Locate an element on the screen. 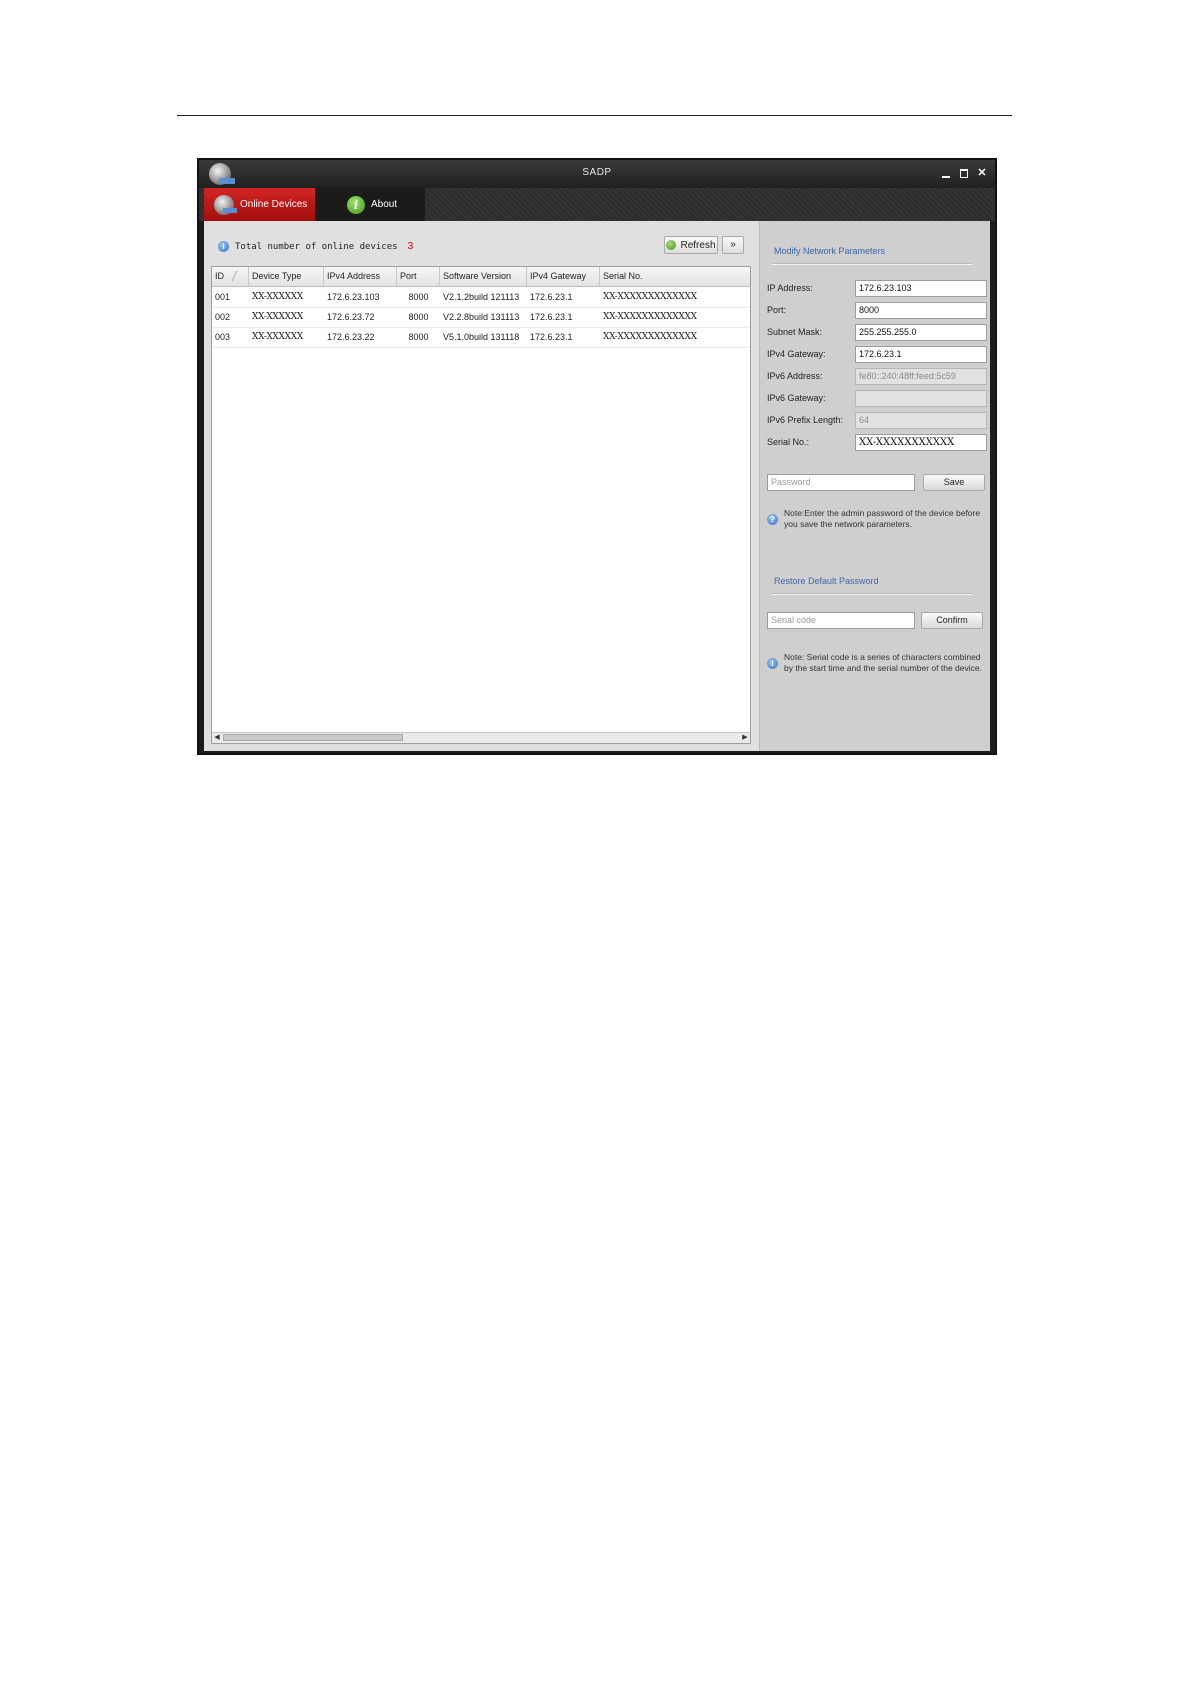  horizontal-scrollbar: ◀ ▶ is located at coordinates (481, 737).